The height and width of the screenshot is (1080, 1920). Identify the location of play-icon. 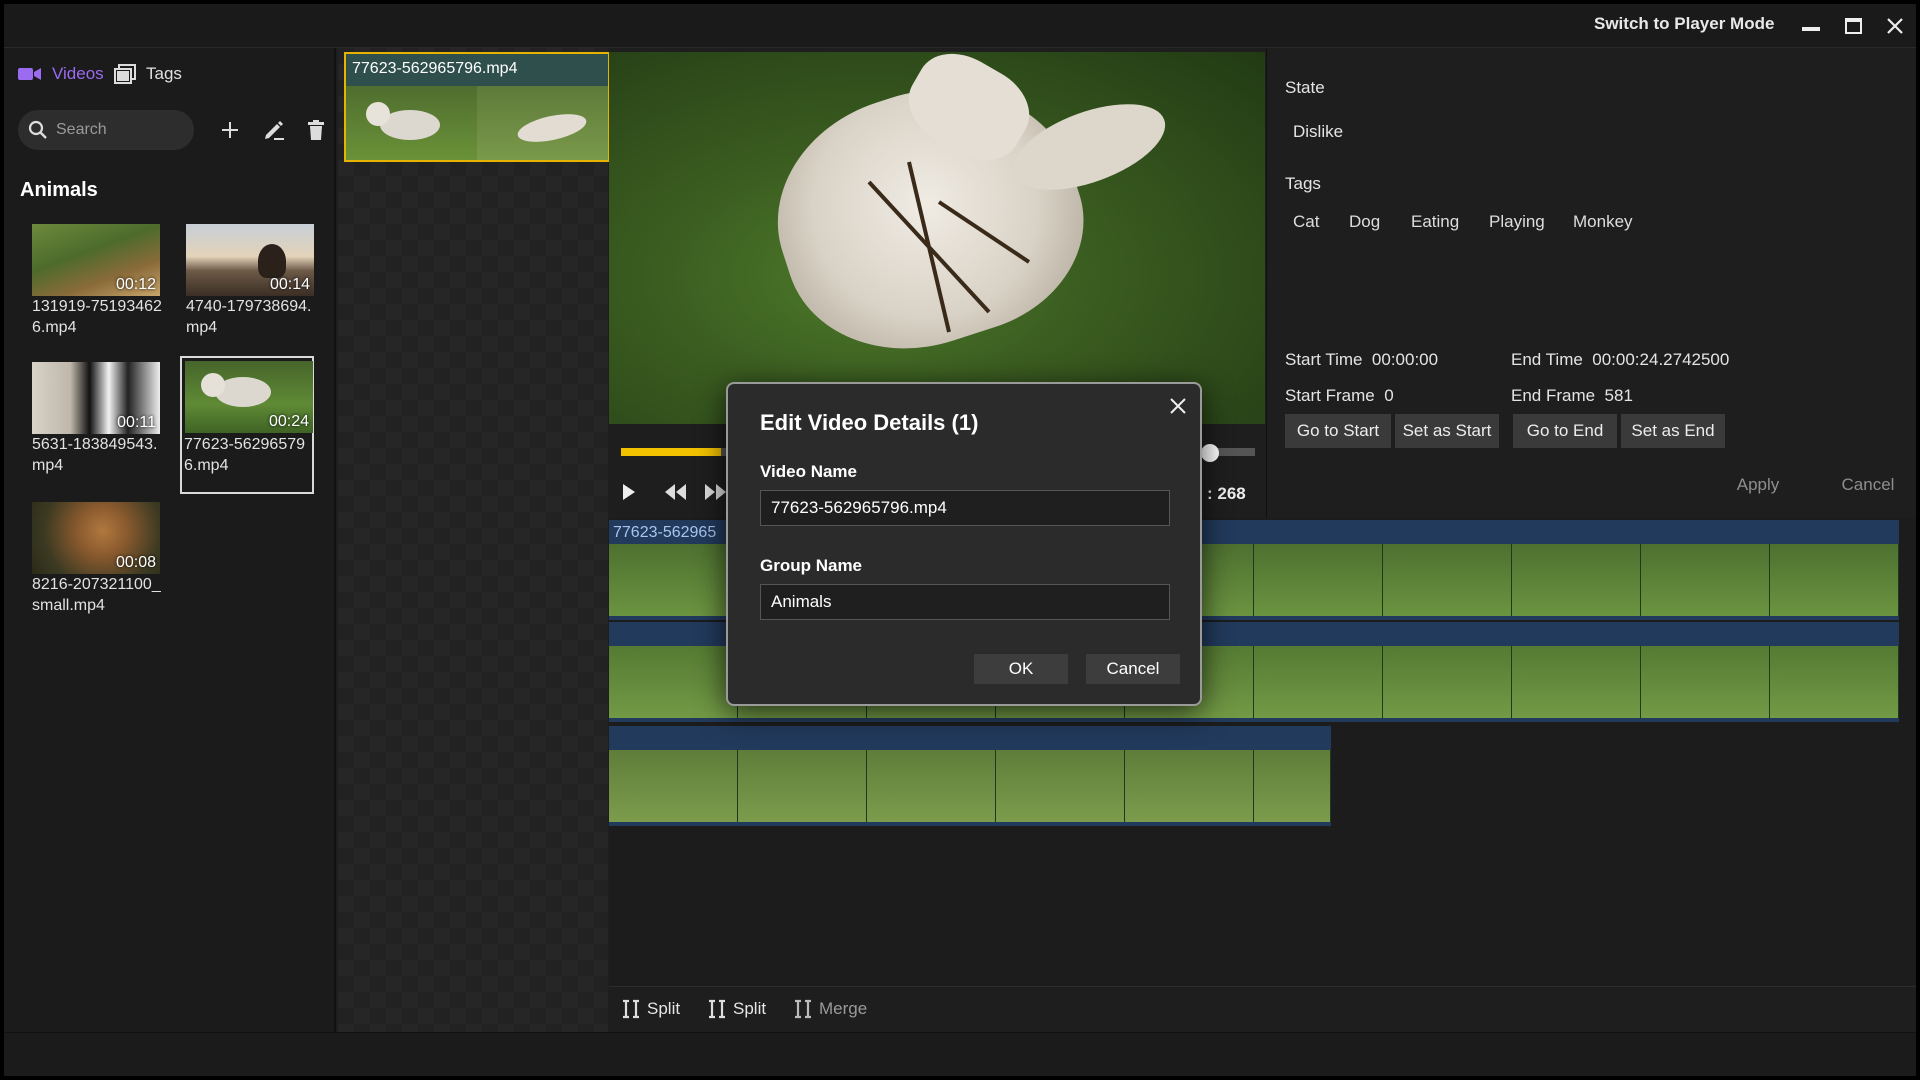
(629, 492).